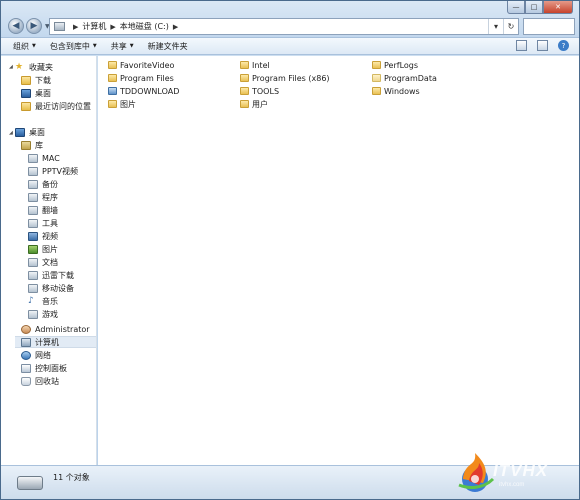  What do you see at coordinates (401, 65) in the screenshot?
I see `folder-name: PerfLogs` at bounding box center [401, 65].